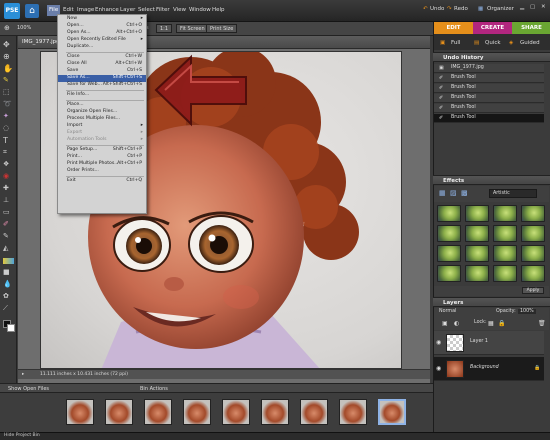  What do you see at coordinates (41, 42) in the screenshot?
I see `document-title: IMG_1977.jpg` at bounding box center [41, 42].